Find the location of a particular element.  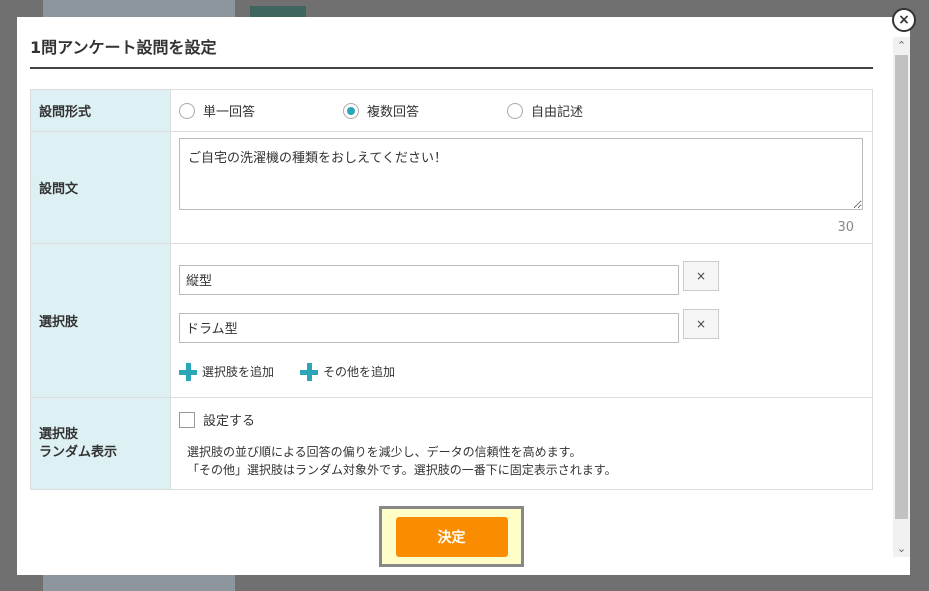

random-checkbox is located at coordinates (187, 419).